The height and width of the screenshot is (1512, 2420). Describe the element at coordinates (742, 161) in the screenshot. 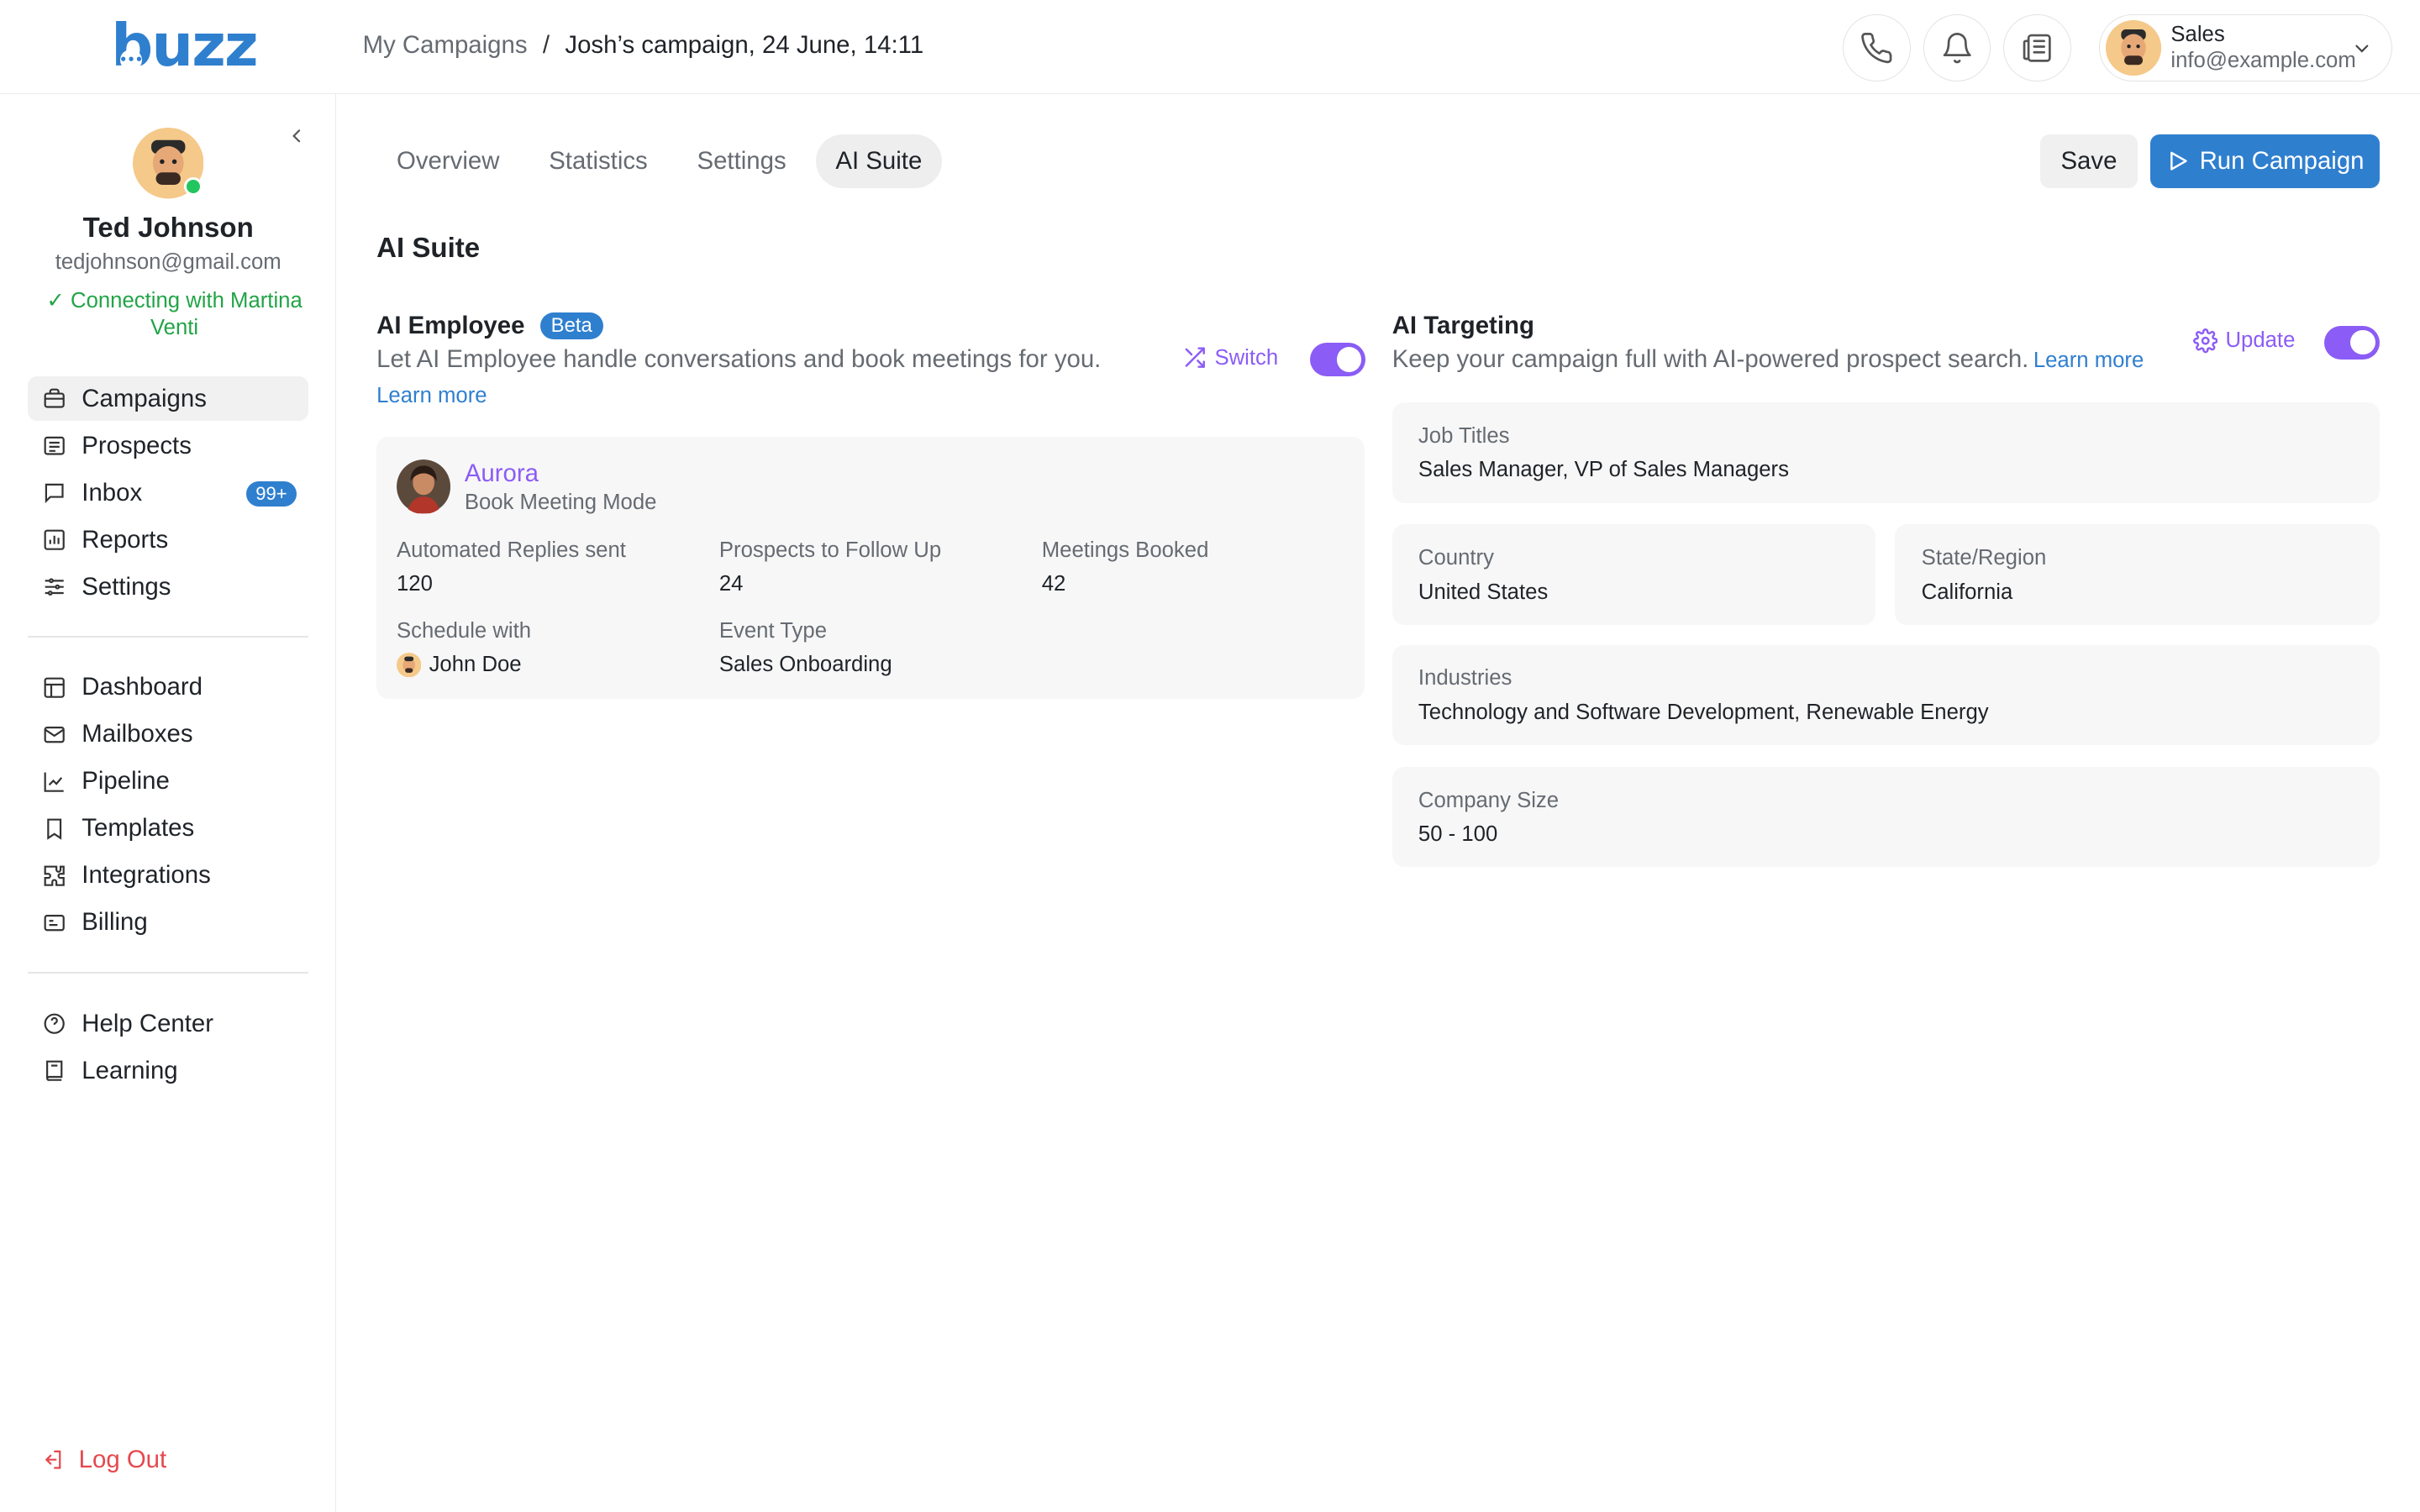

I see `tab-settings: Settings` at that location.